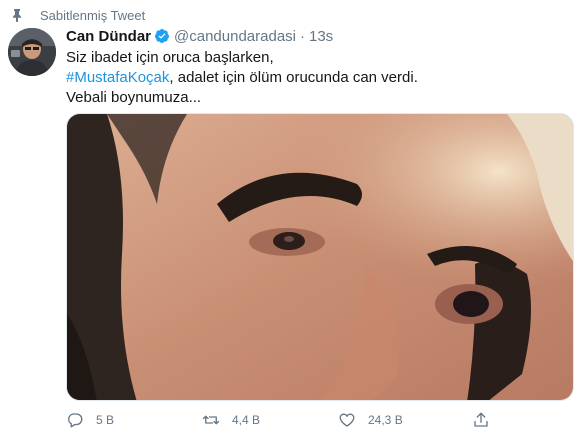 This screenshot has height=440, width=587. What do you see at coordinates (211, 420) in the screenshot?
I see `retweet-icon` at bounding box center [211, 420].